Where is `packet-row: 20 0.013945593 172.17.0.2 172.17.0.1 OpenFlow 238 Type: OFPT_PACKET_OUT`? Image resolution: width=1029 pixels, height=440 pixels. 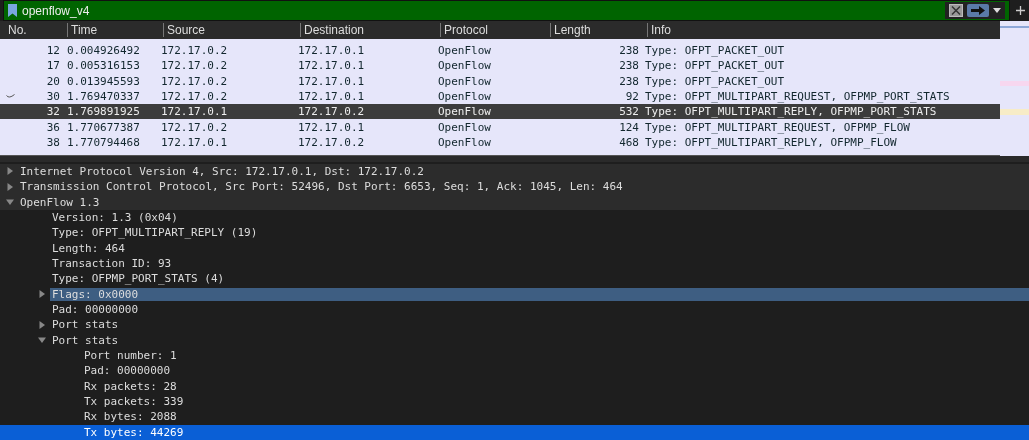
packet-row: 20 0.013945593 172.17.0.2 172.17.0.1 OpenFlow 238 Type: OFPT_PACKET_OUT is located at coordinates (500, 81).